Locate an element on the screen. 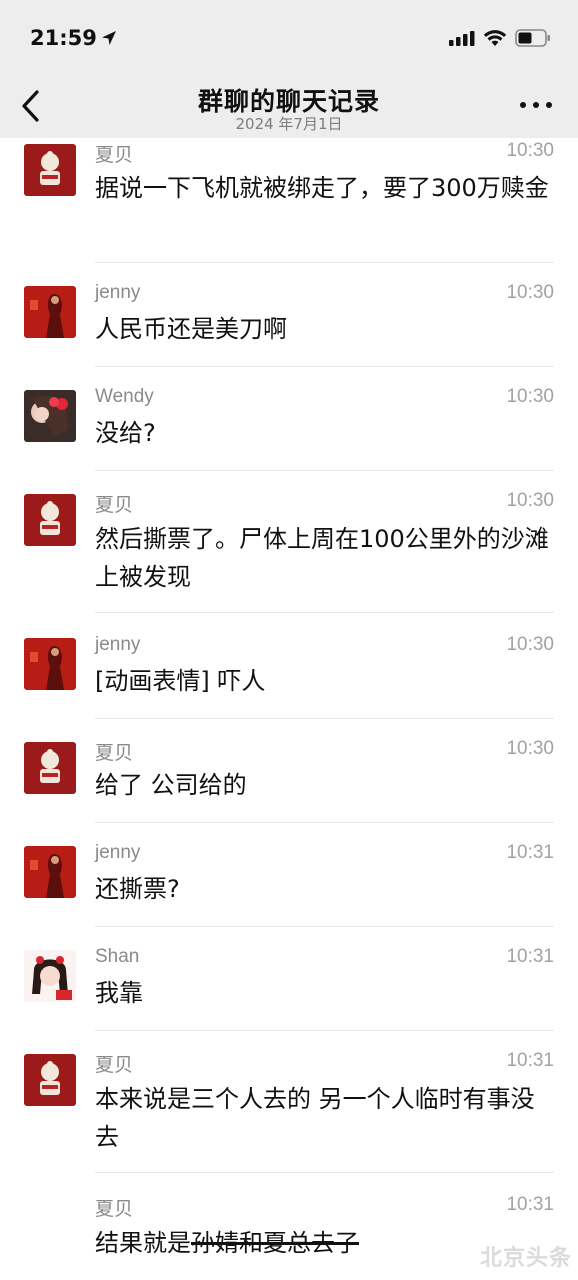 The image size is (578, 1280). sender-name: Shan is located at coordinates (117, 956).